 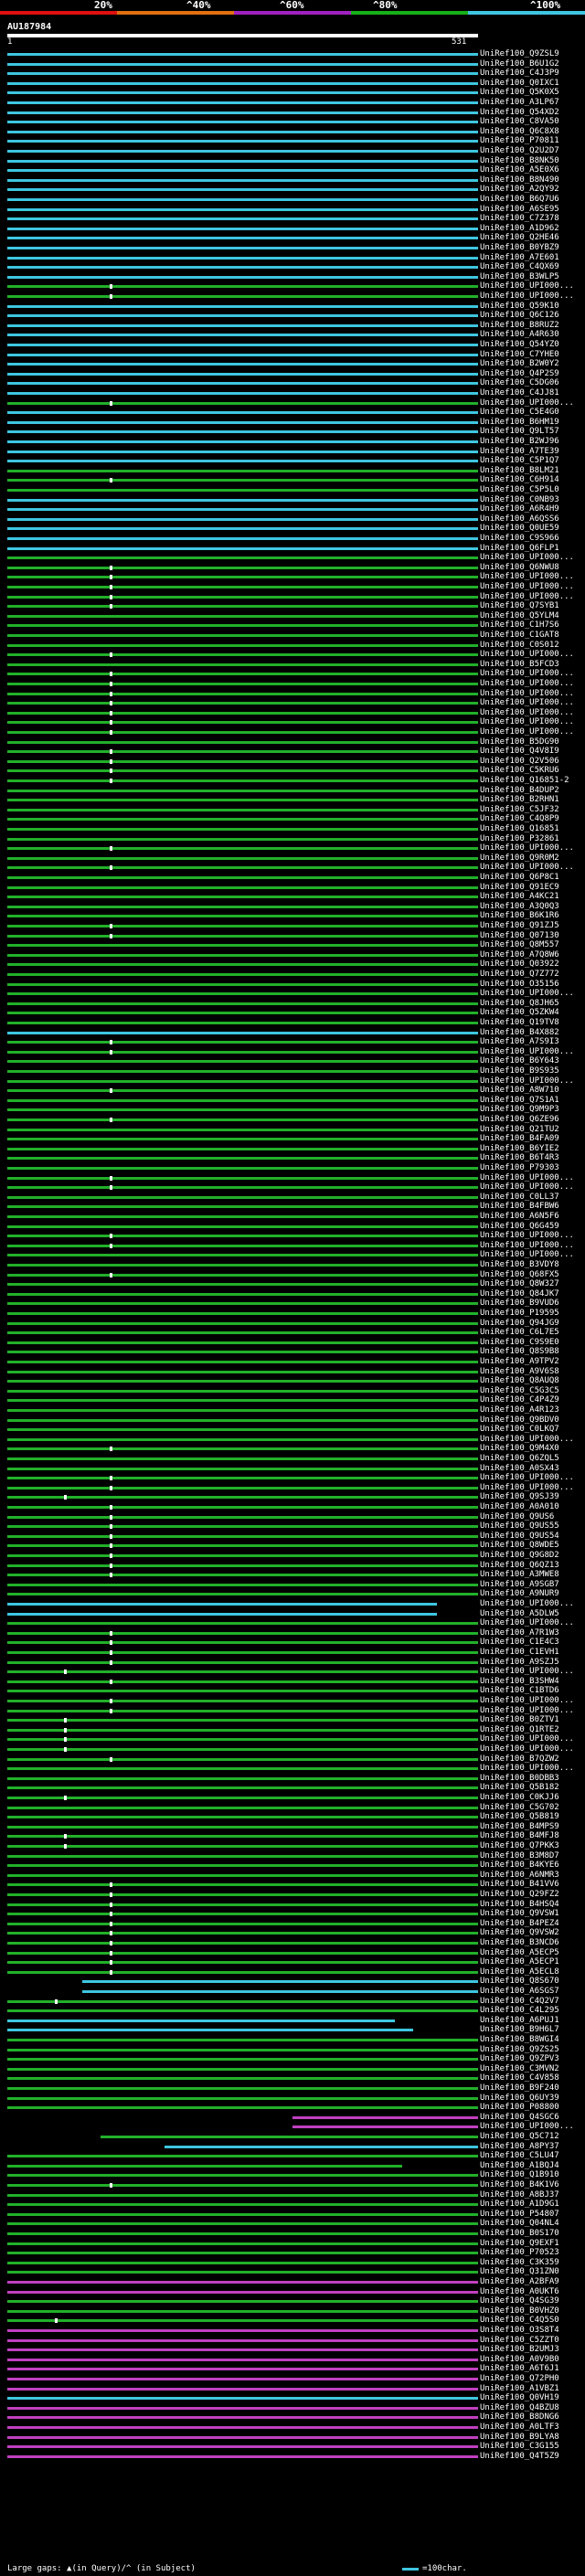 What do you see at coordinates (293, 2331) in the screenshot?
I see `hit-row: UniRef100_O3S8T4` at bounding box center [293, 2331].